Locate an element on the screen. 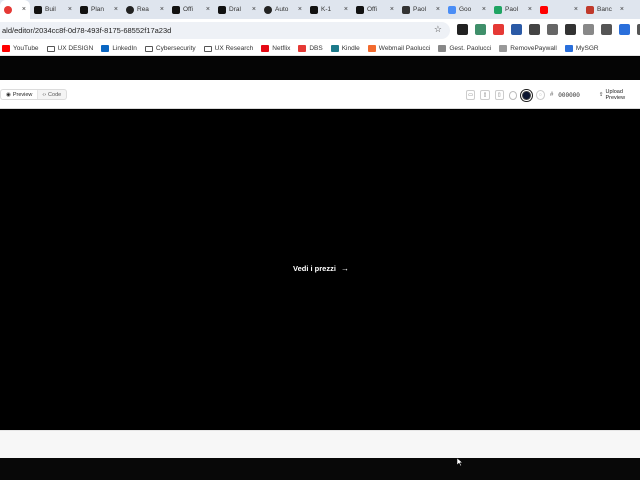  youtube-icon is located at coordinates (544, 9).